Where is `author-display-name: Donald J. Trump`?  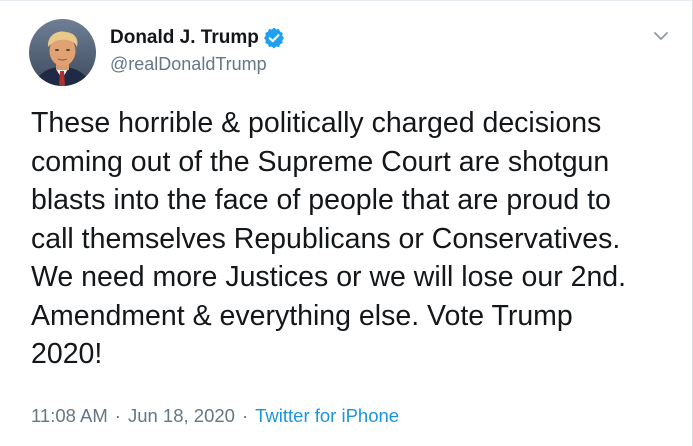
author-display-name: Donald J. Trump is located at coordinates (184, 38).